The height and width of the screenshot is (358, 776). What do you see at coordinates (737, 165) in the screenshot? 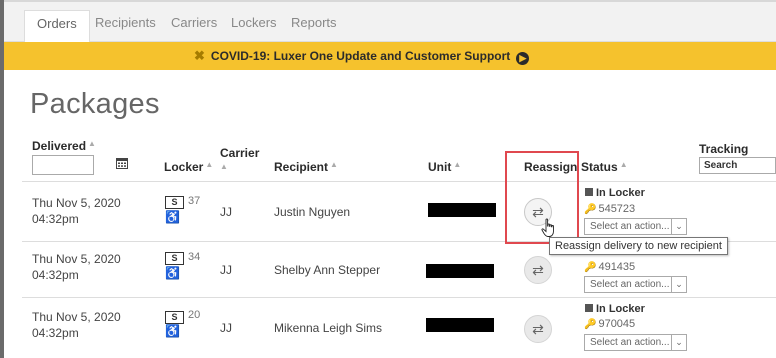
I see `tracking-search-input: Search` at bounding box center [737, 165].